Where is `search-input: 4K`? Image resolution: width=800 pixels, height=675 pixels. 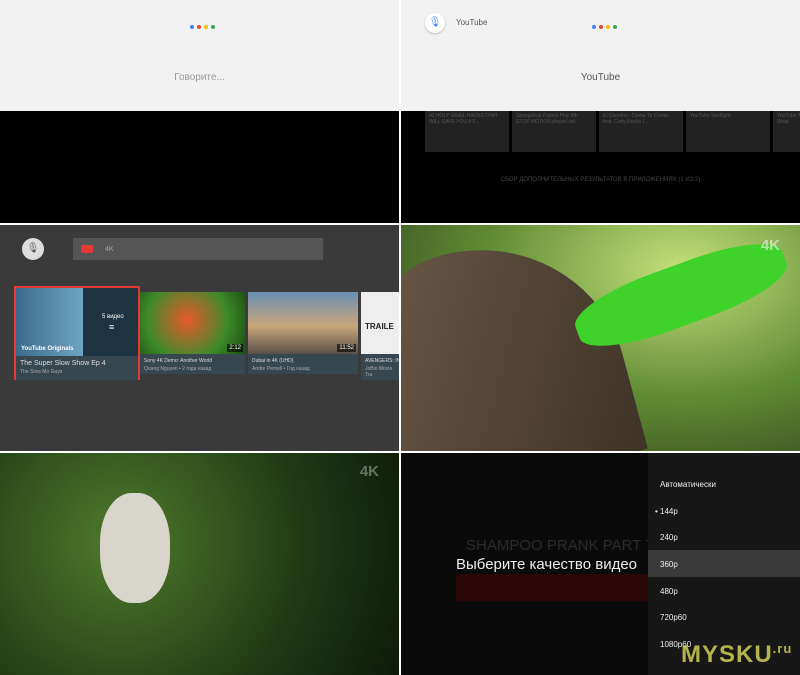 search-input: 4K is located at coordinates (198, 249).